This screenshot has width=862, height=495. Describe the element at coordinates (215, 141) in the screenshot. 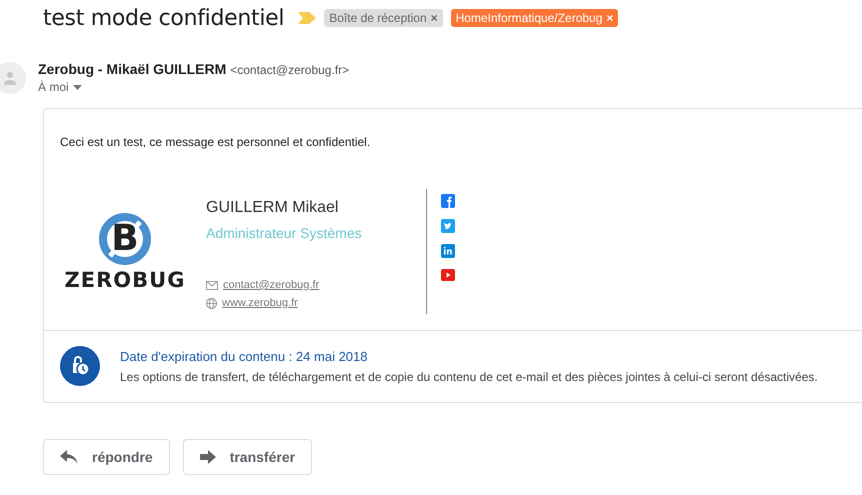

I see `message-text: Ceci est un test, ce message est personnel et confidentiel.` at that location.